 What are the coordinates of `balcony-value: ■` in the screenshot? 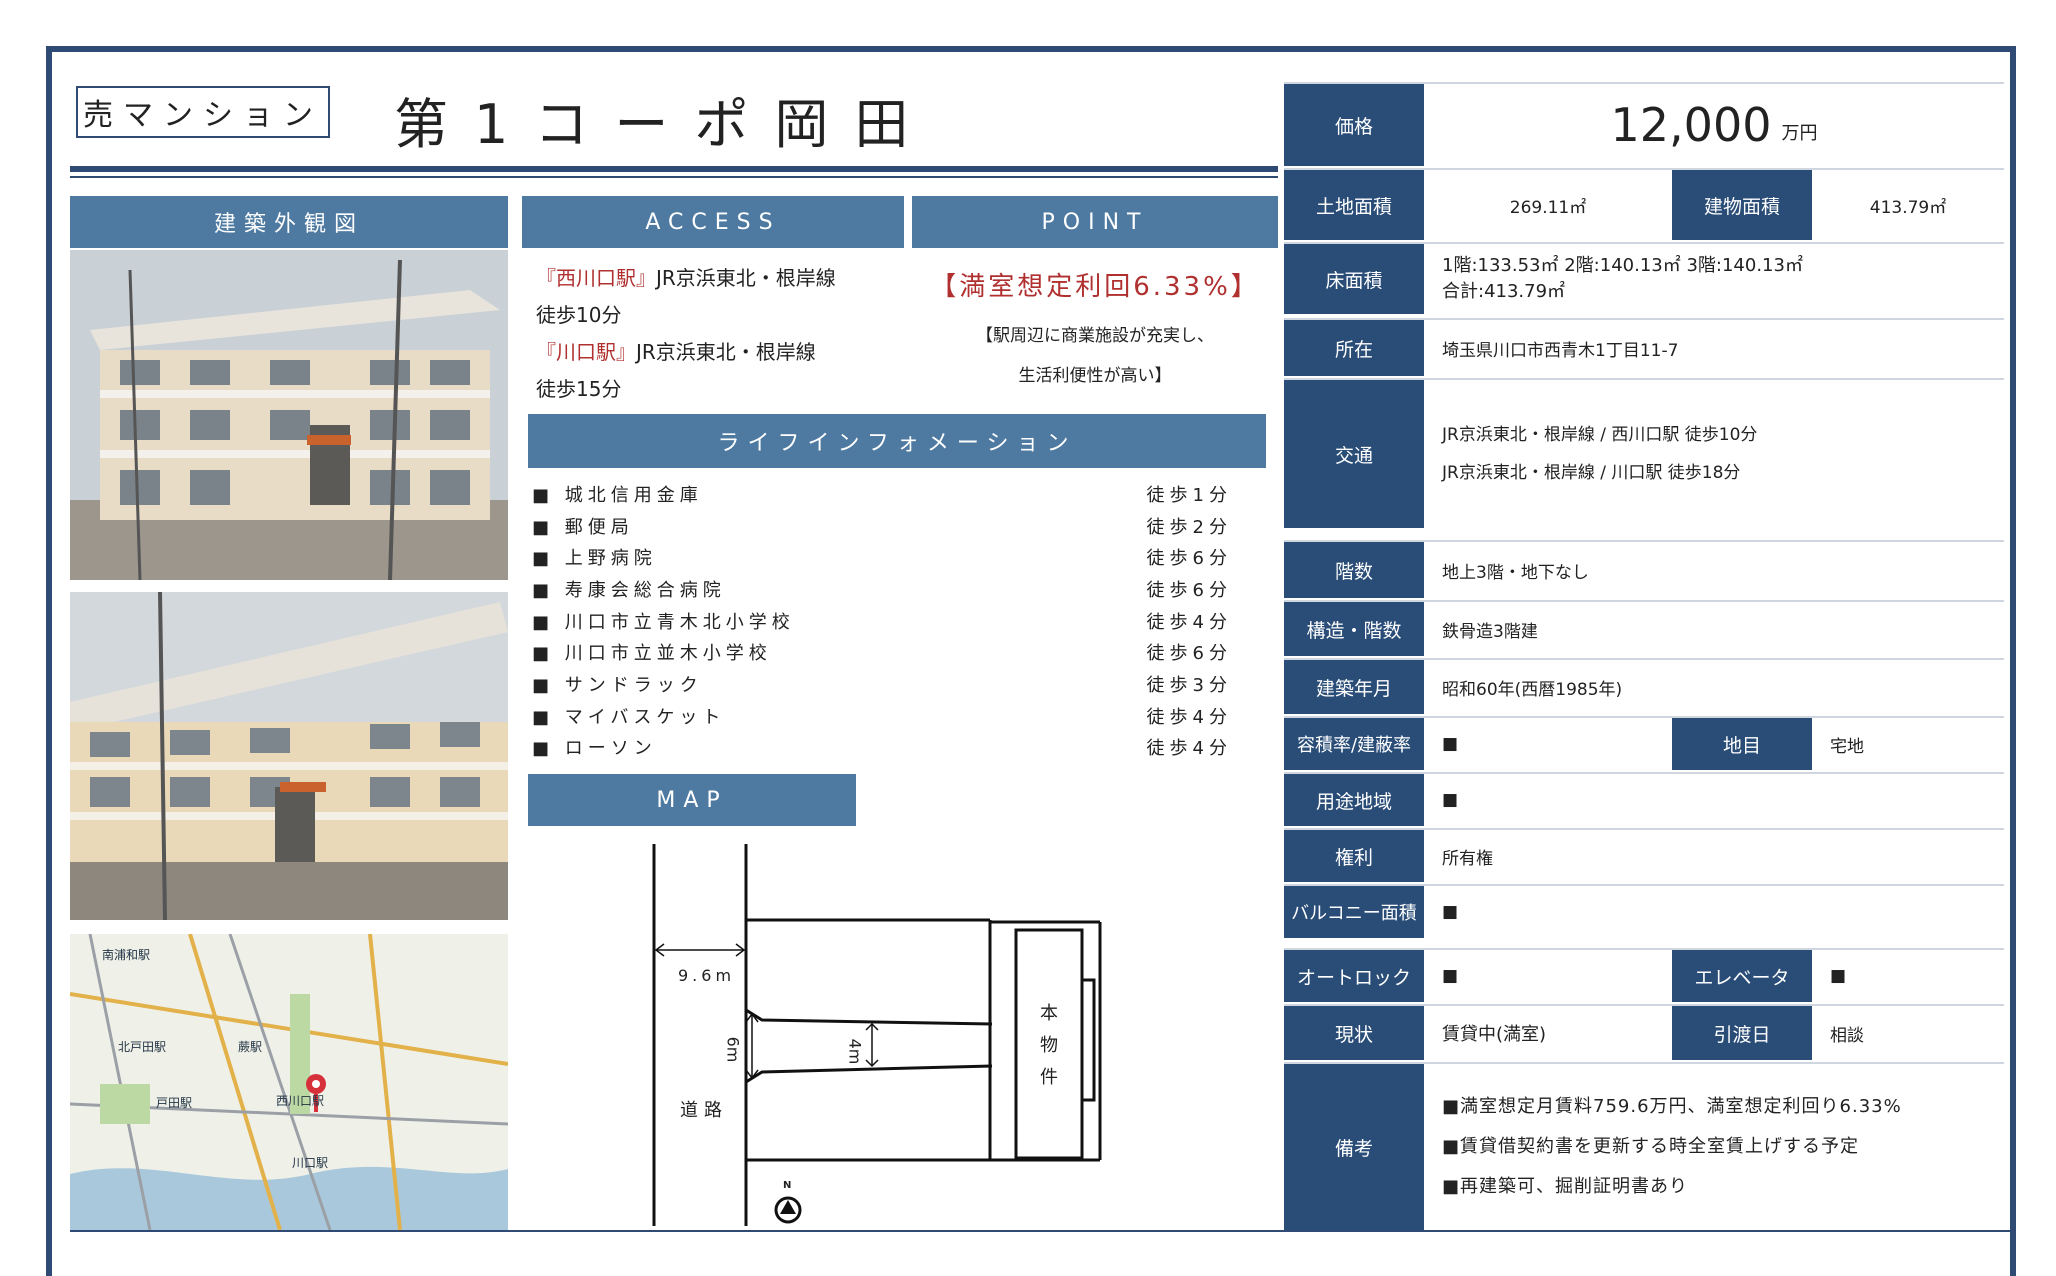 It's located at (1450, 912).